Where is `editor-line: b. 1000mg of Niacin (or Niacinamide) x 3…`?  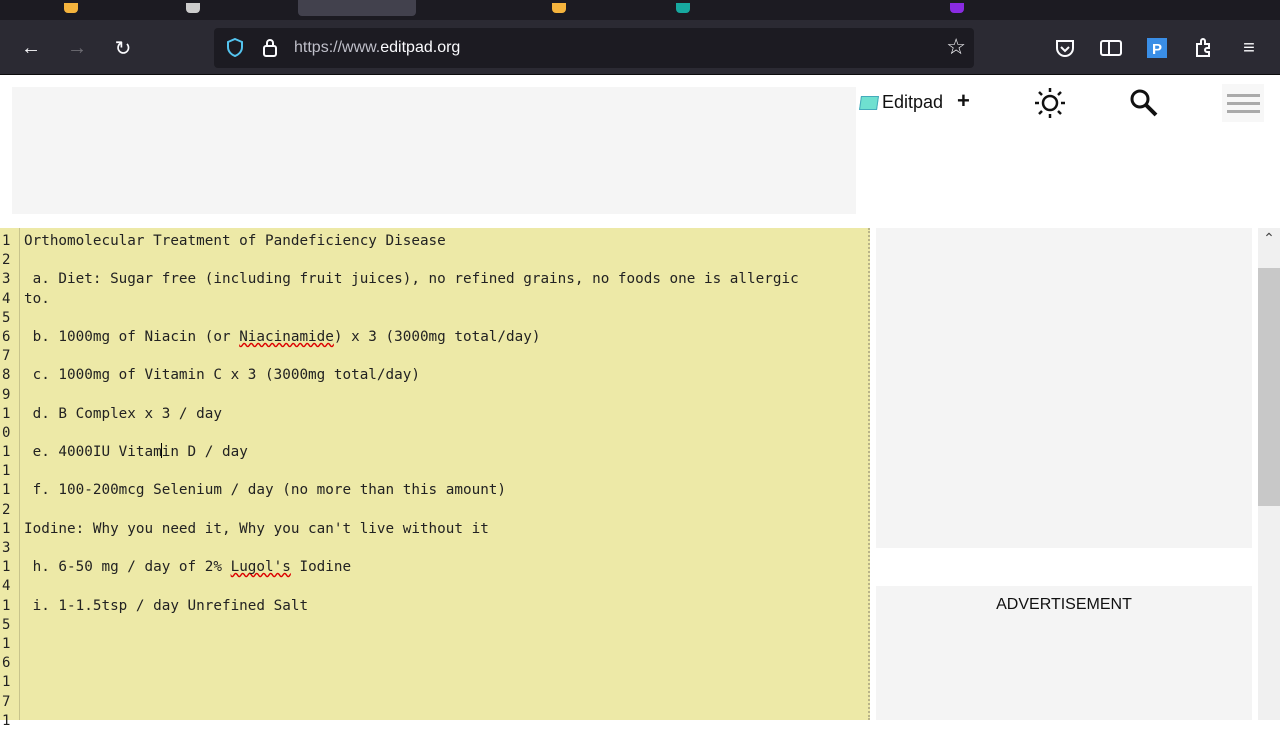 editor-line: b. 1000mg of Niacin (or Niacinamide) x 3… is located at coordinates (411, 337).